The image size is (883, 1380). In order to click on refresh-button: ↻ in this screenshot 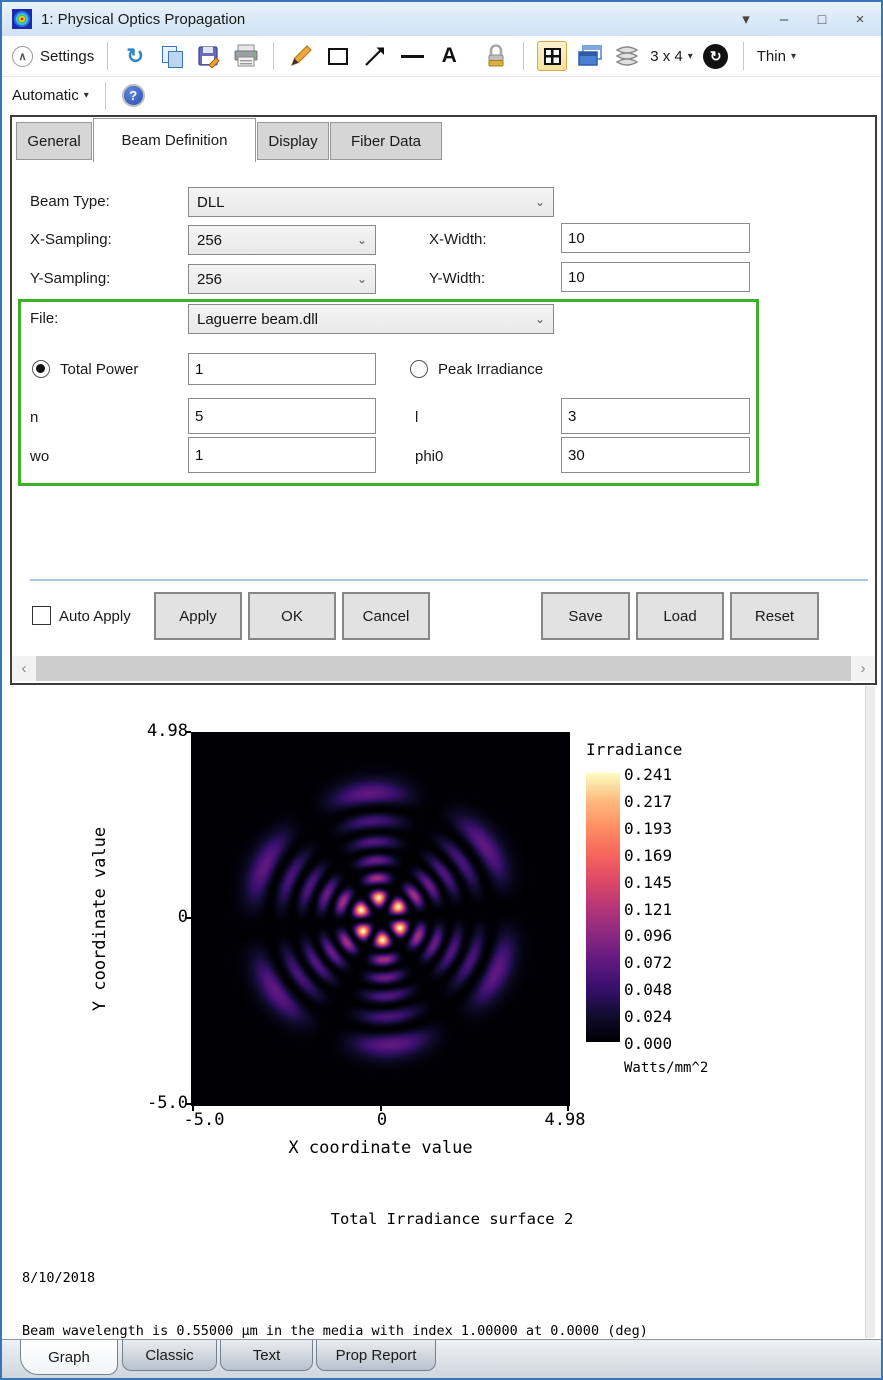, I will do `click(135, 56)`.